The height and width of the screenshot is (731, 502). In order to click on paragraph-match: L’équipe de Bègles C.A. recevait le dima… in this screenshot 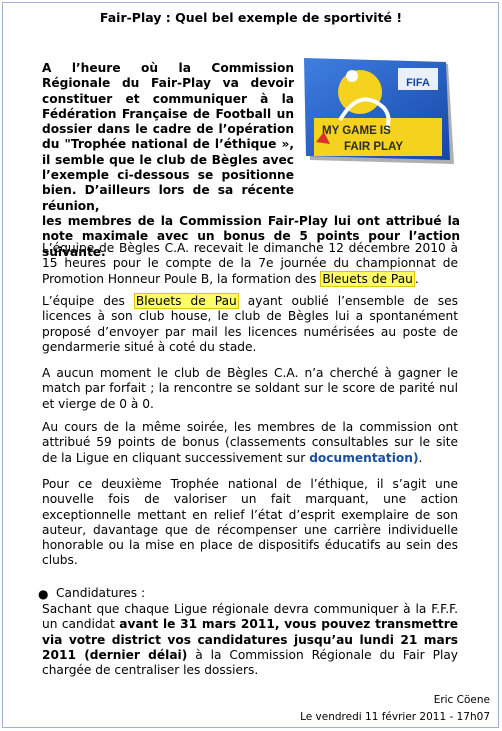, I will do `click(250, 264)`.